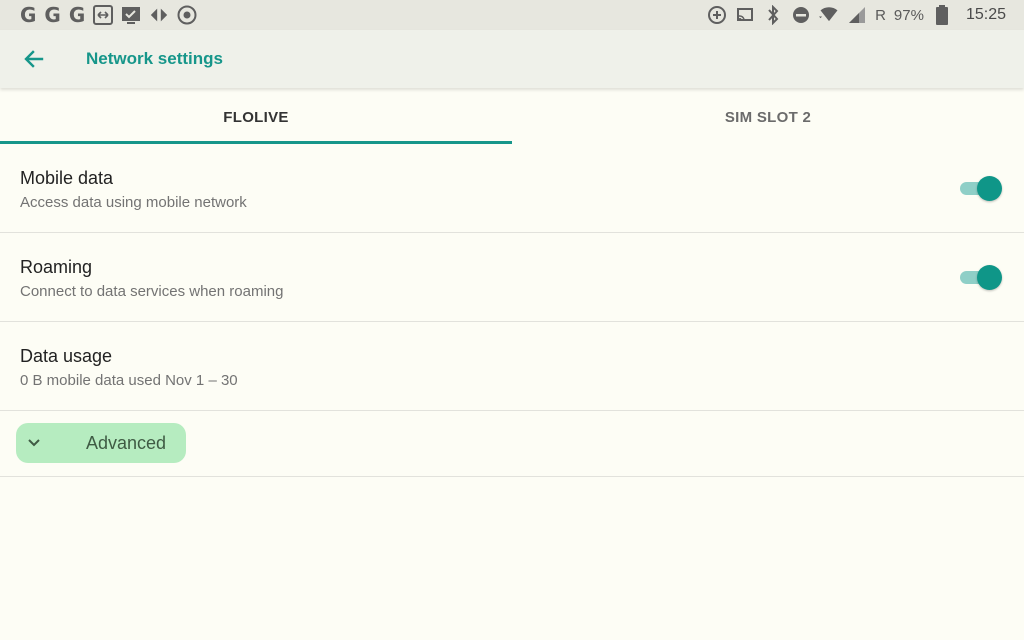  I want to click on checkbox-icon, so click(131, 15).